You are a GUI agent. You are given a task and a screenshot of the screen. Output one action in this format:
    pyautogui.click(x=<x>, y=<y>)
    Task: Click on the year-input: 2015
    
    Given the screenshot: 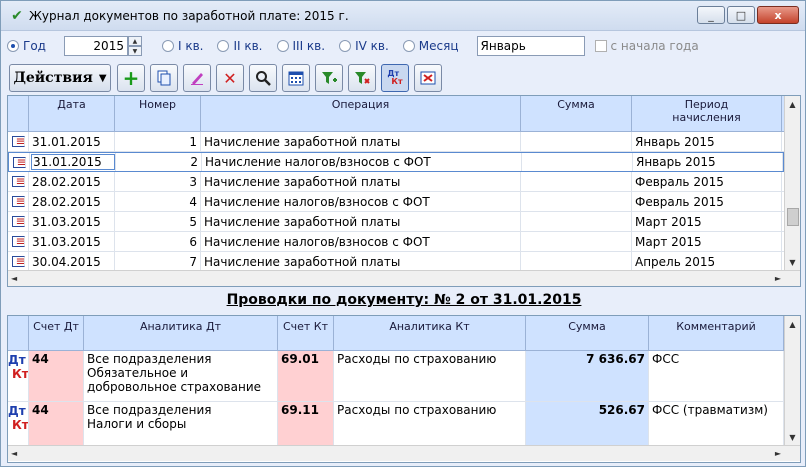 What is the action you would take?
    pyautogui.click(x=95, y=46)
    